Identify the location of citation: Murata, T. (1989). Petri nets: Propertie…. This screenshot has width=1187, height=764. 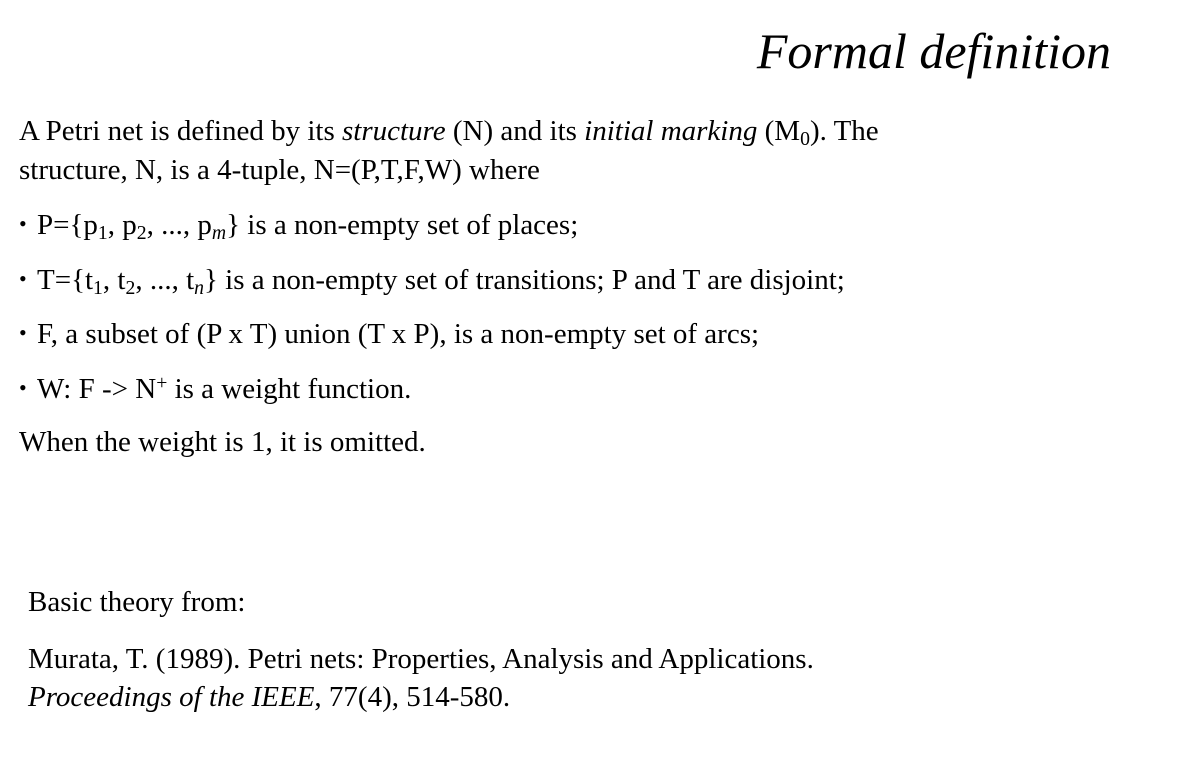
(588, 678).